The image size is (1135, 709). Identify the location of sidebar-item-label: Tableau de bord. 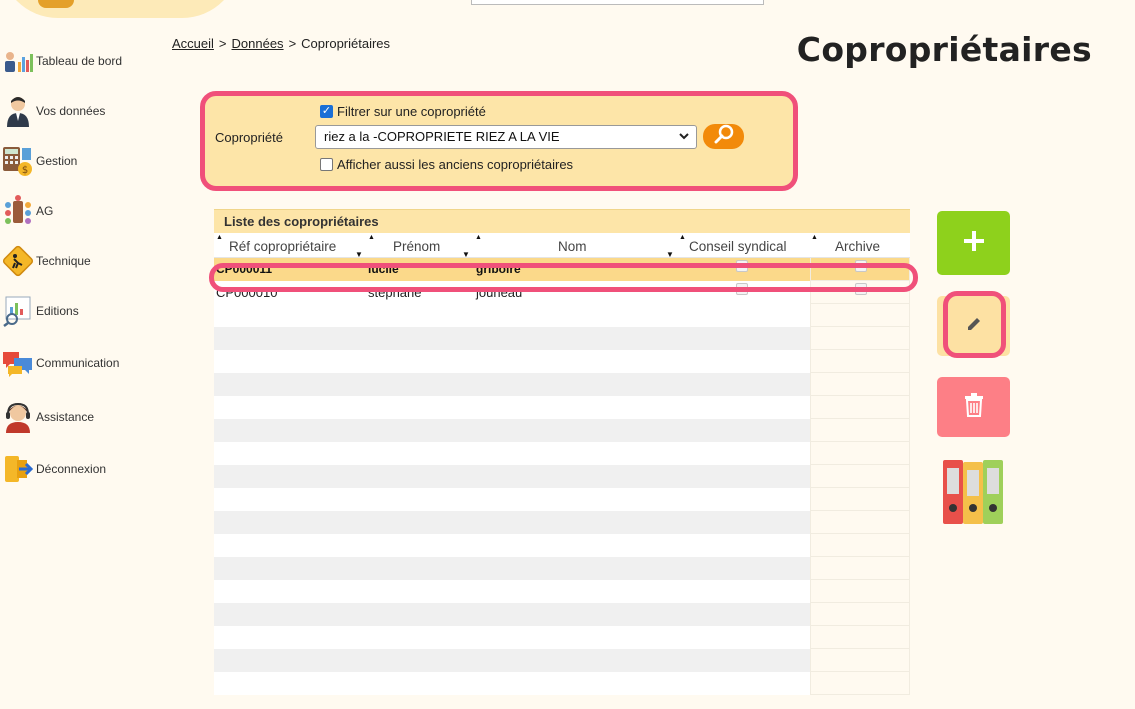
(79, 61).